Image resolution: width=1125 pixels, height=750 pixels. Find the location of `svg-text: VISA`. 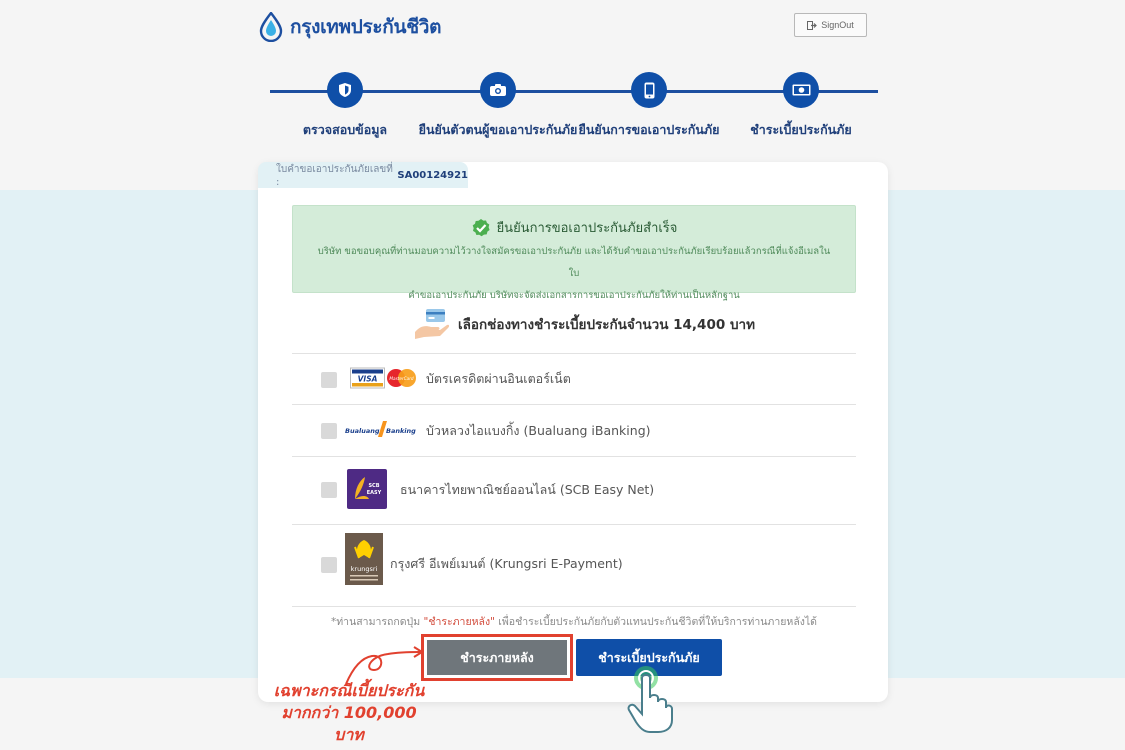

svg-text: VISA is located at coordinates (368, 379).